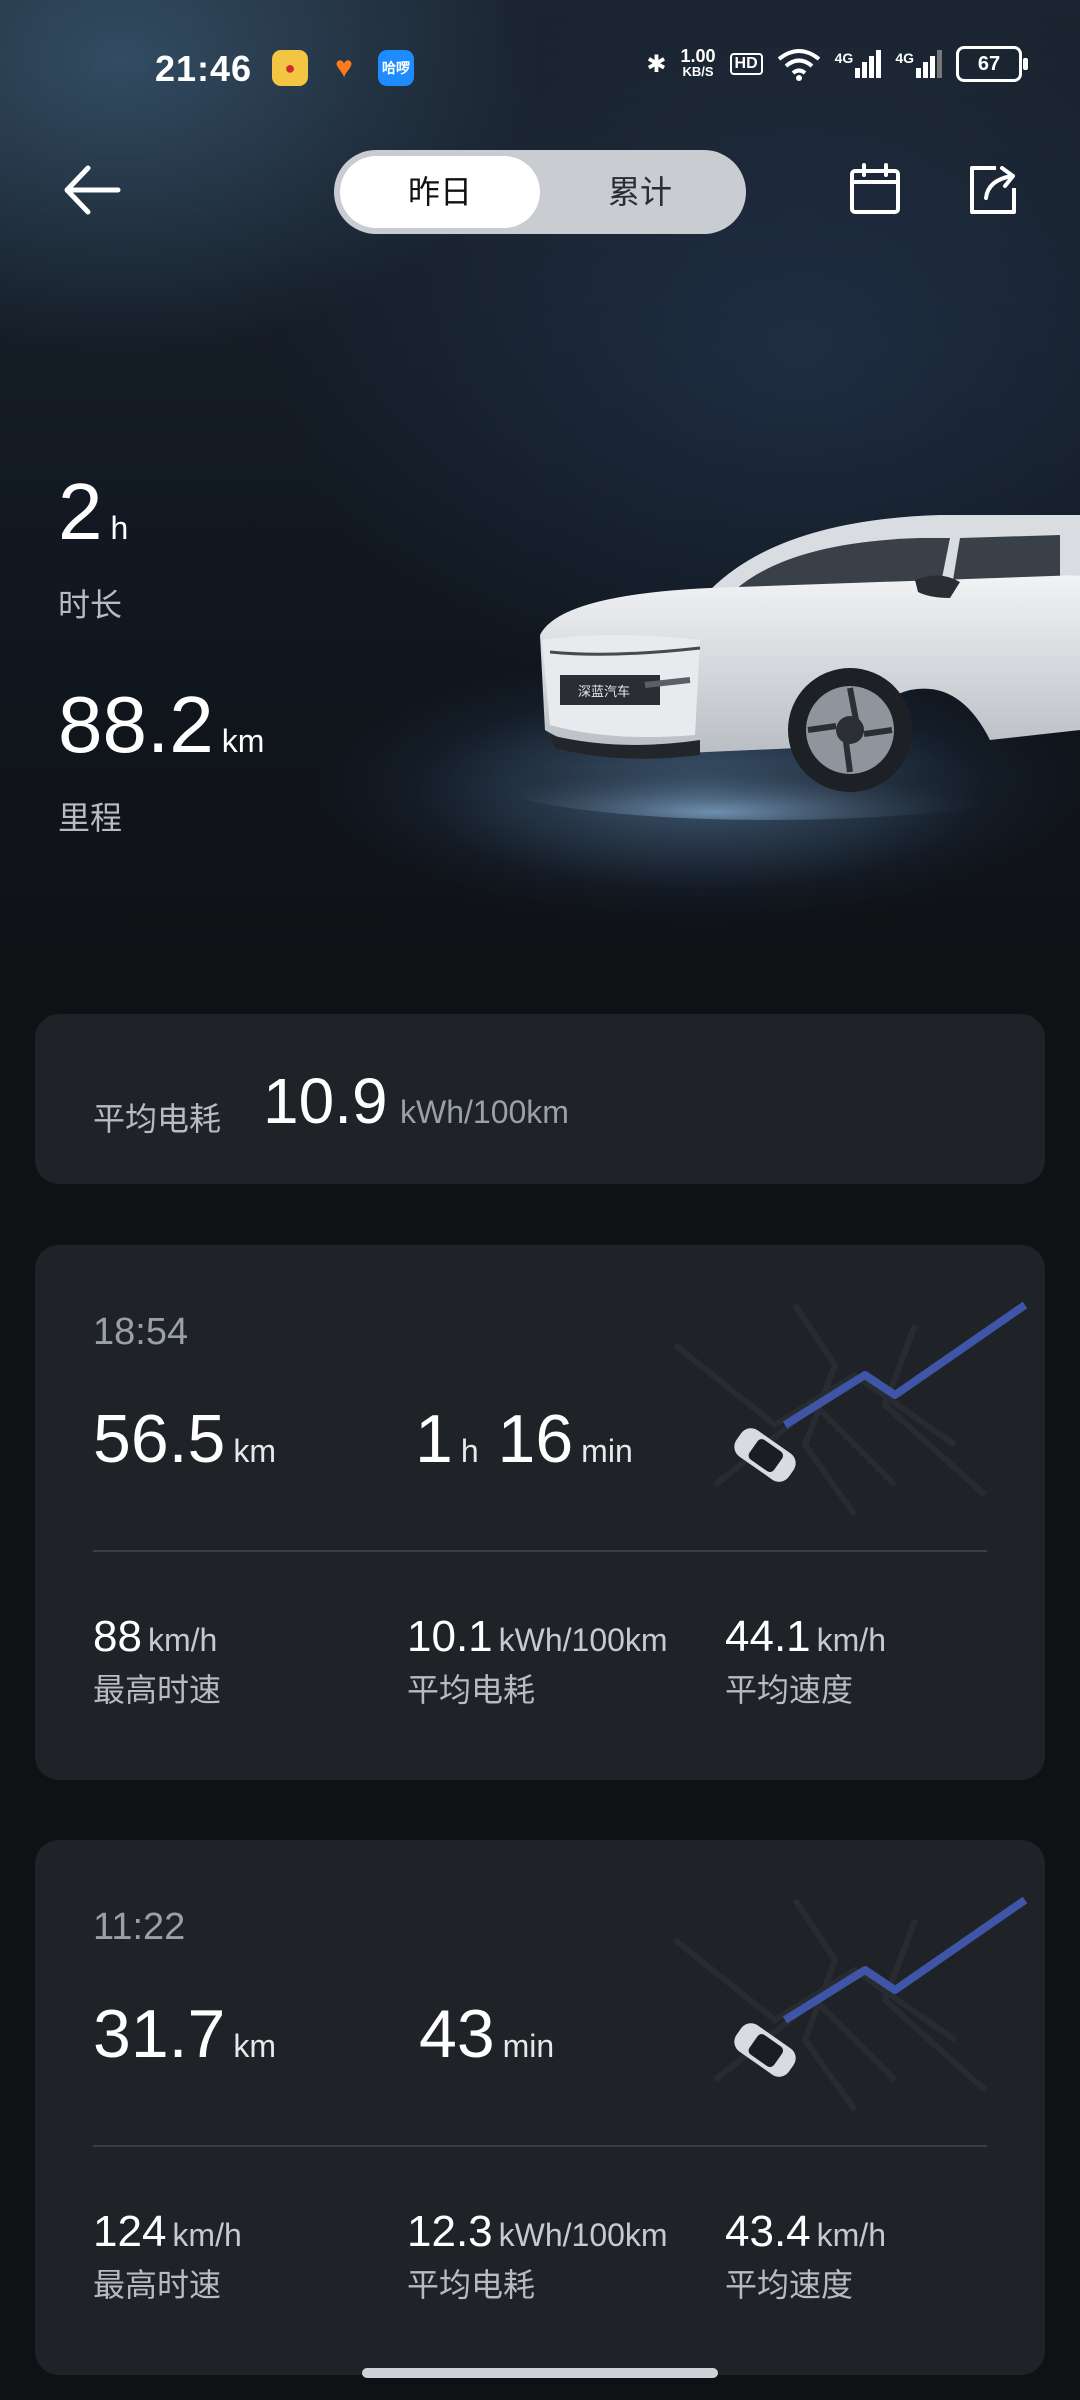 This screenshot has height=2400, width=1080. I want to click on distance-label: 里程, so click(90, 818).